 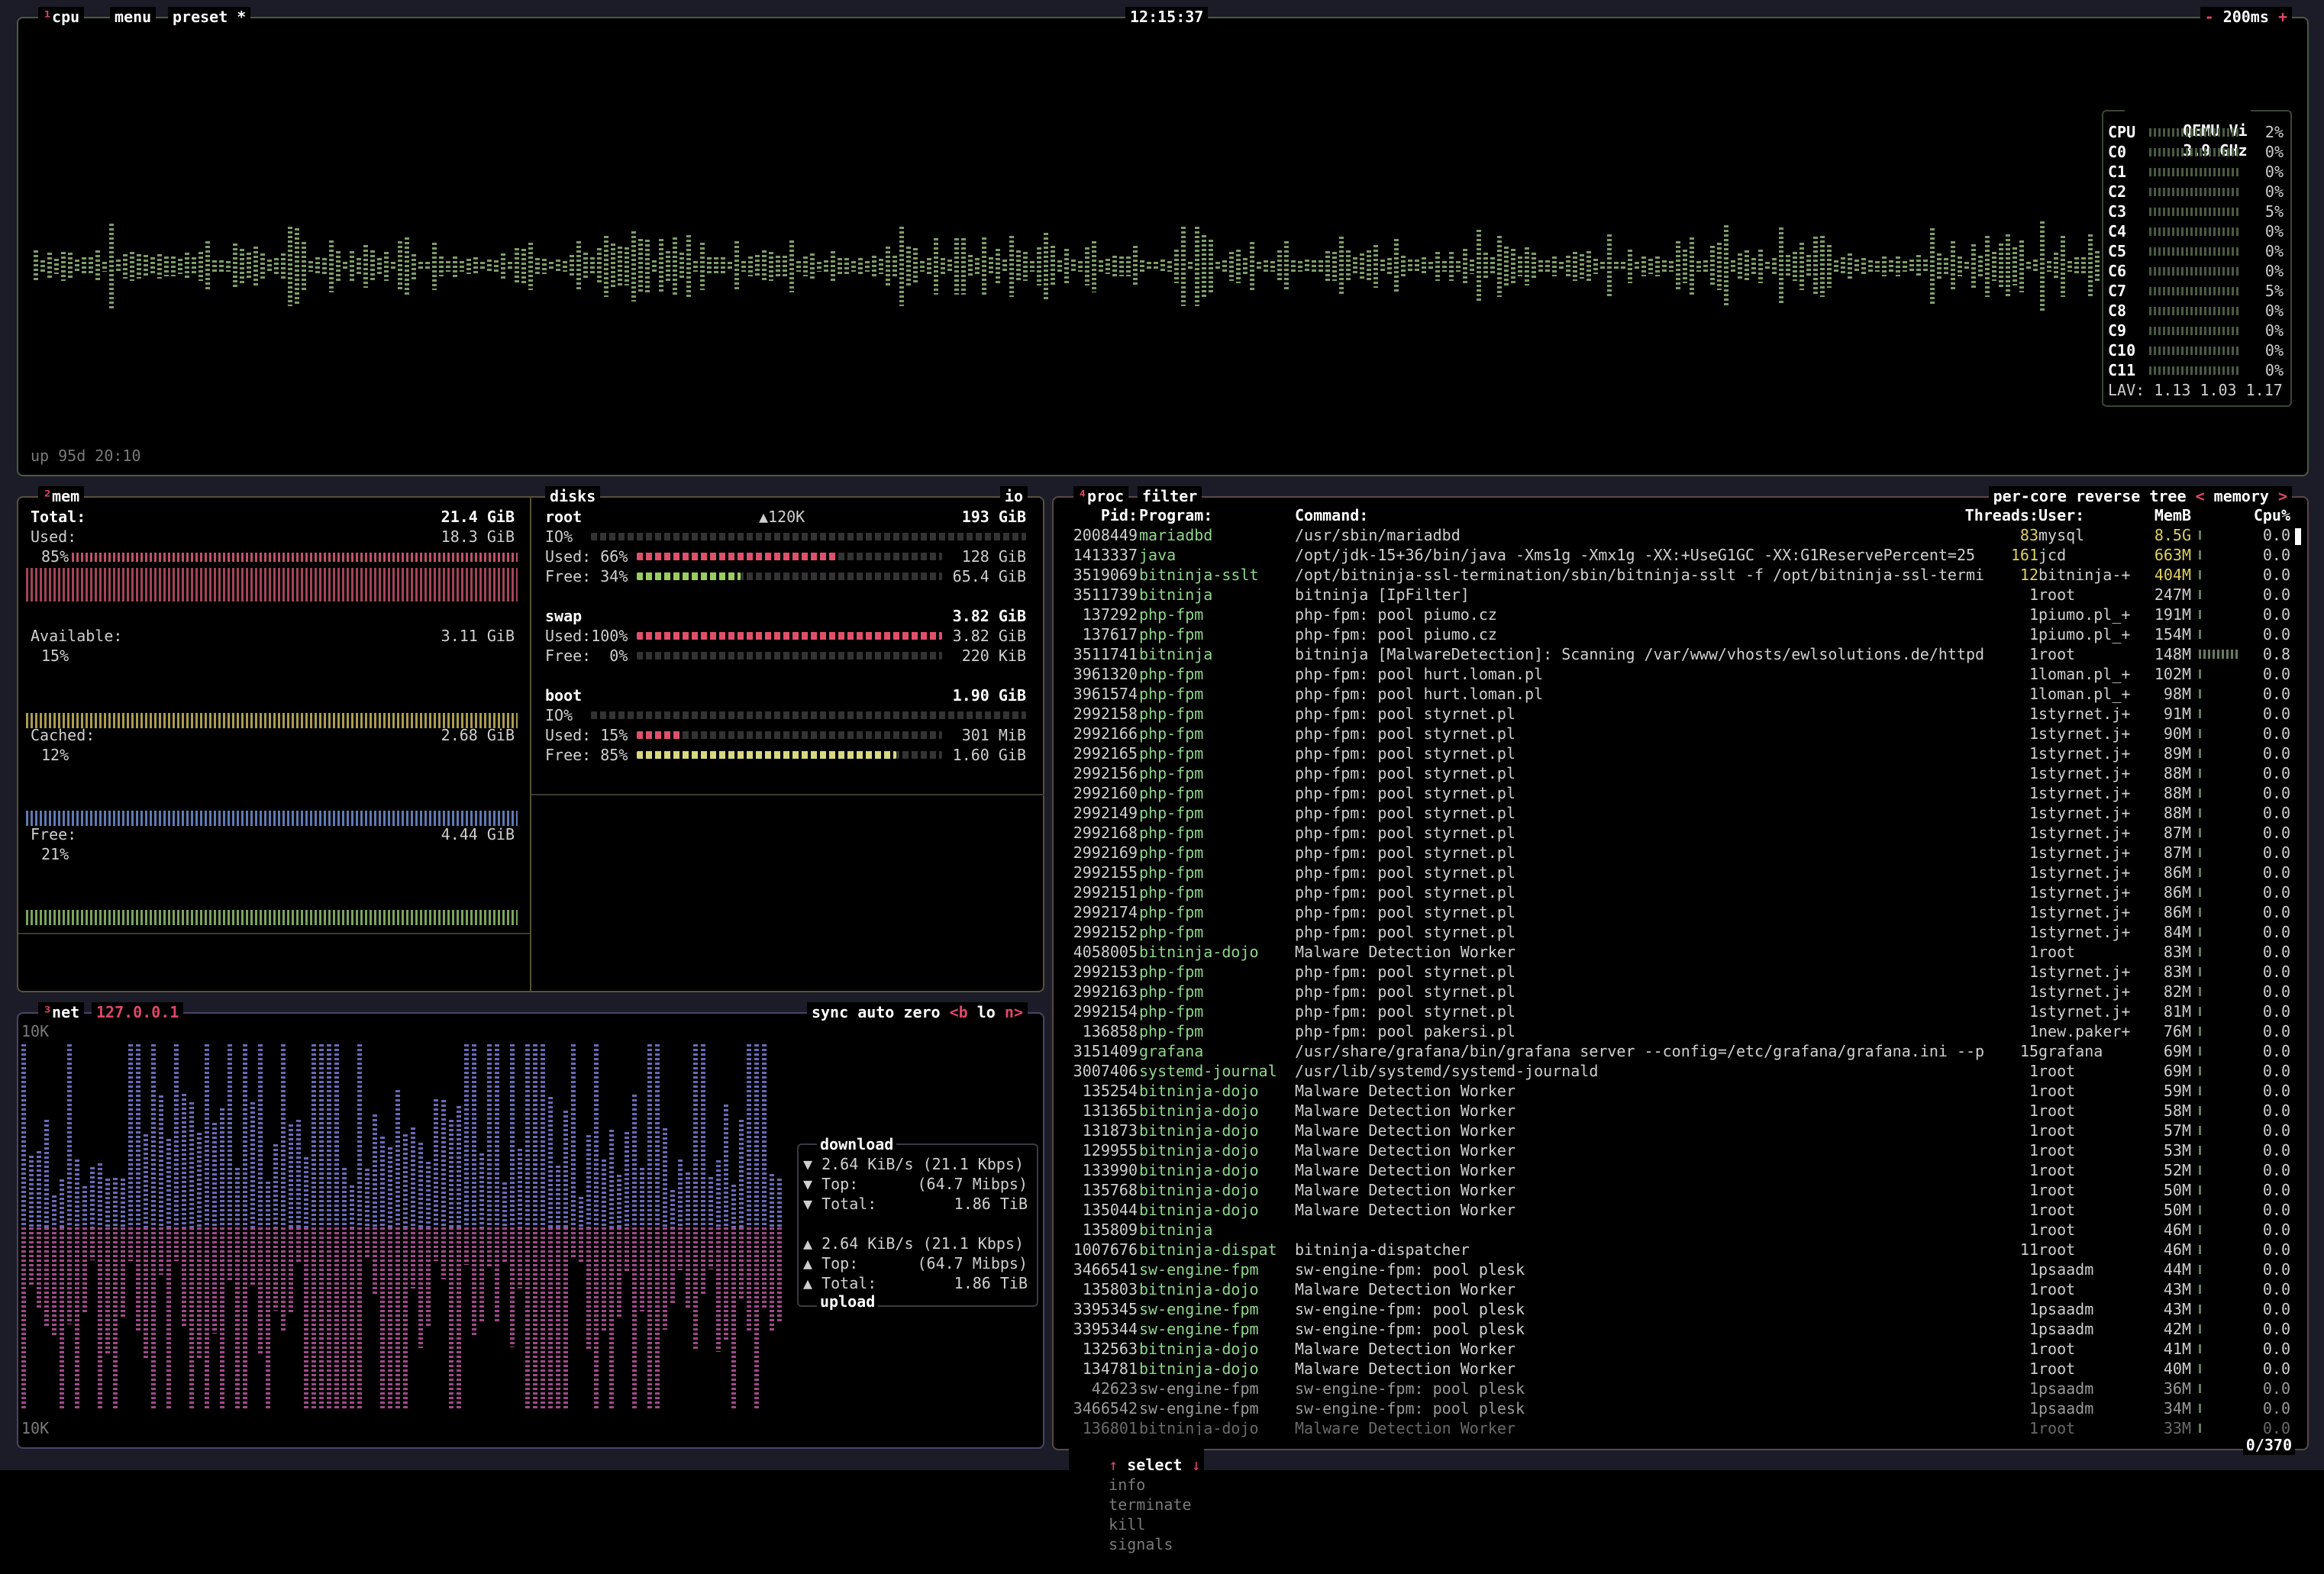 What do you see at coordinates (2196, 132) in the screenshot?
I see `cpu-total-row: CPU 2%` at bounding box center [2196, 132].